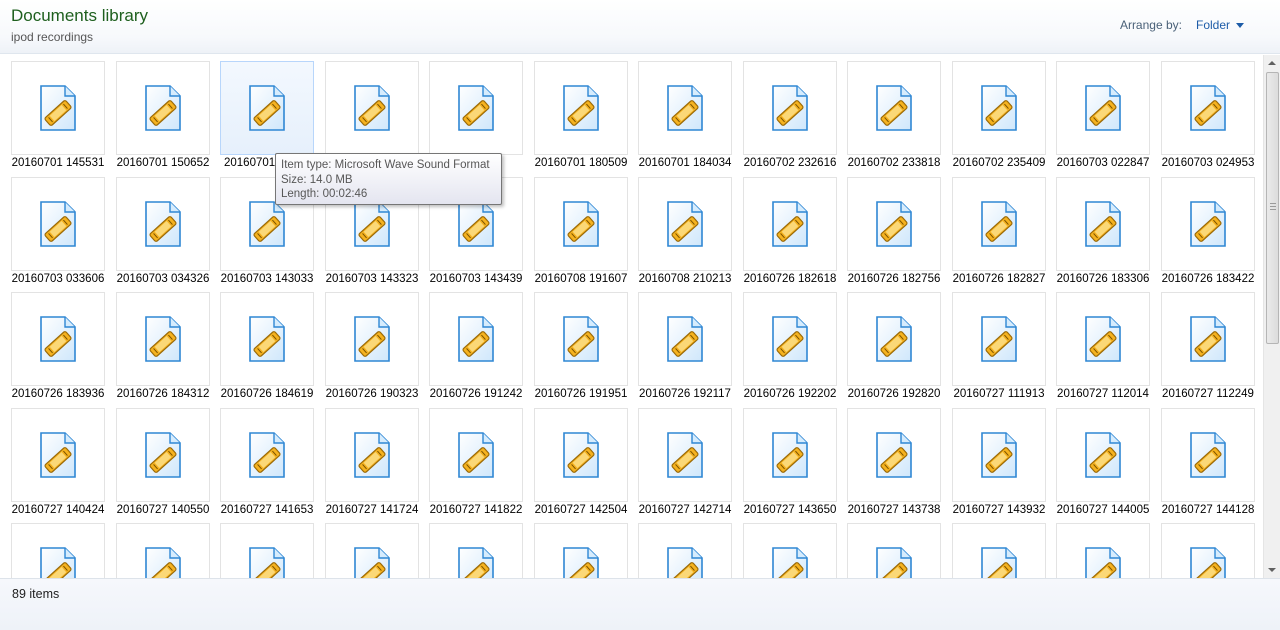 The height and width of the screenshot is (630, 1280). I want to click on arrange-by-value: Folder, so click(1212, 25).